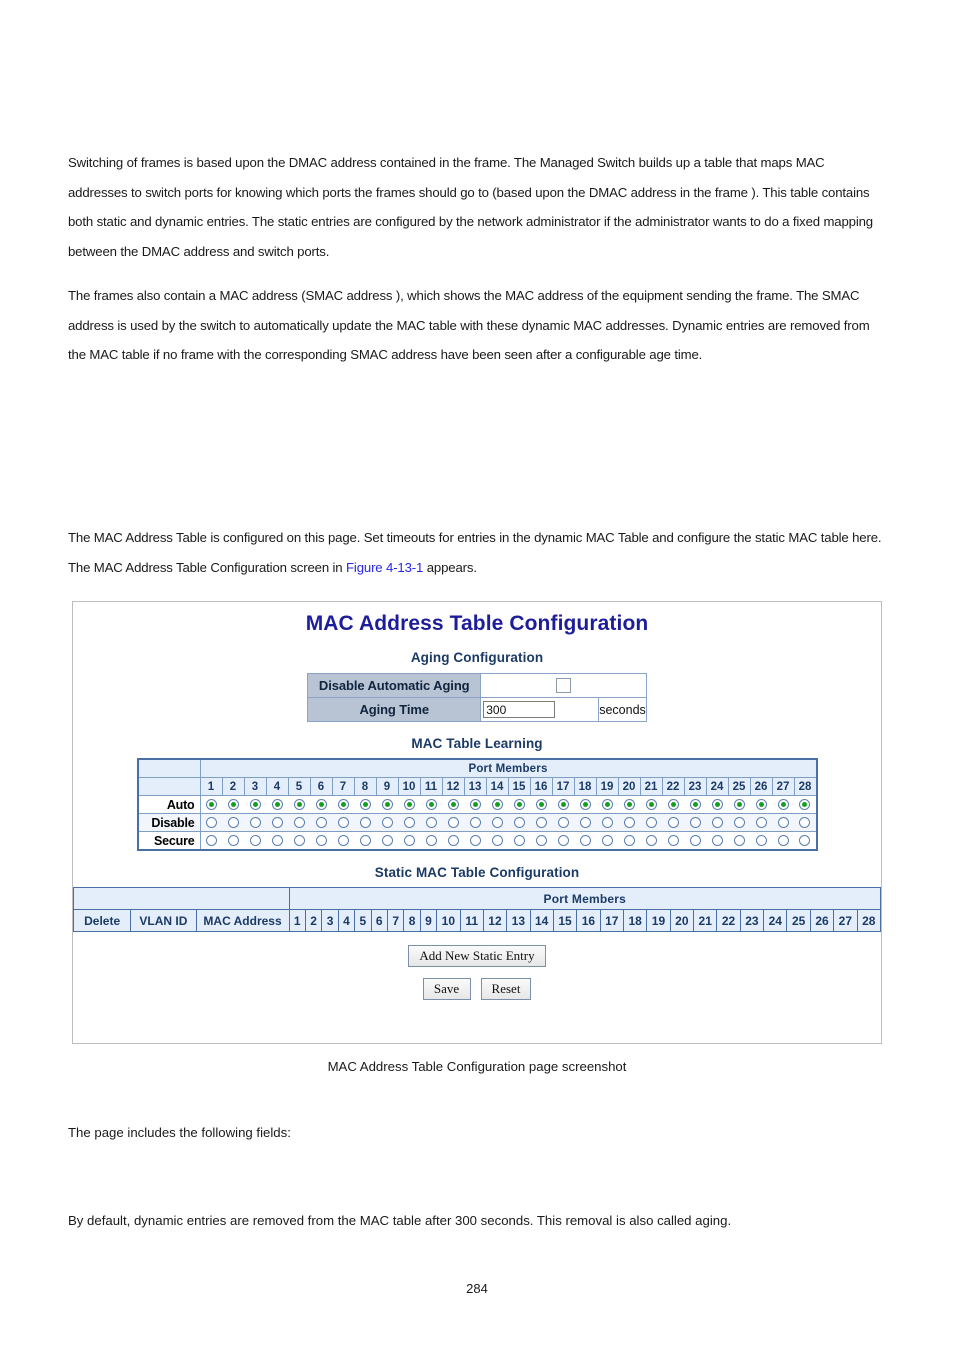  What do you see at coordinates (477, 956) in the screenshot?
I see `add-new-static-entry-button: Add New Static Entry` at bounding box center [477, 956].